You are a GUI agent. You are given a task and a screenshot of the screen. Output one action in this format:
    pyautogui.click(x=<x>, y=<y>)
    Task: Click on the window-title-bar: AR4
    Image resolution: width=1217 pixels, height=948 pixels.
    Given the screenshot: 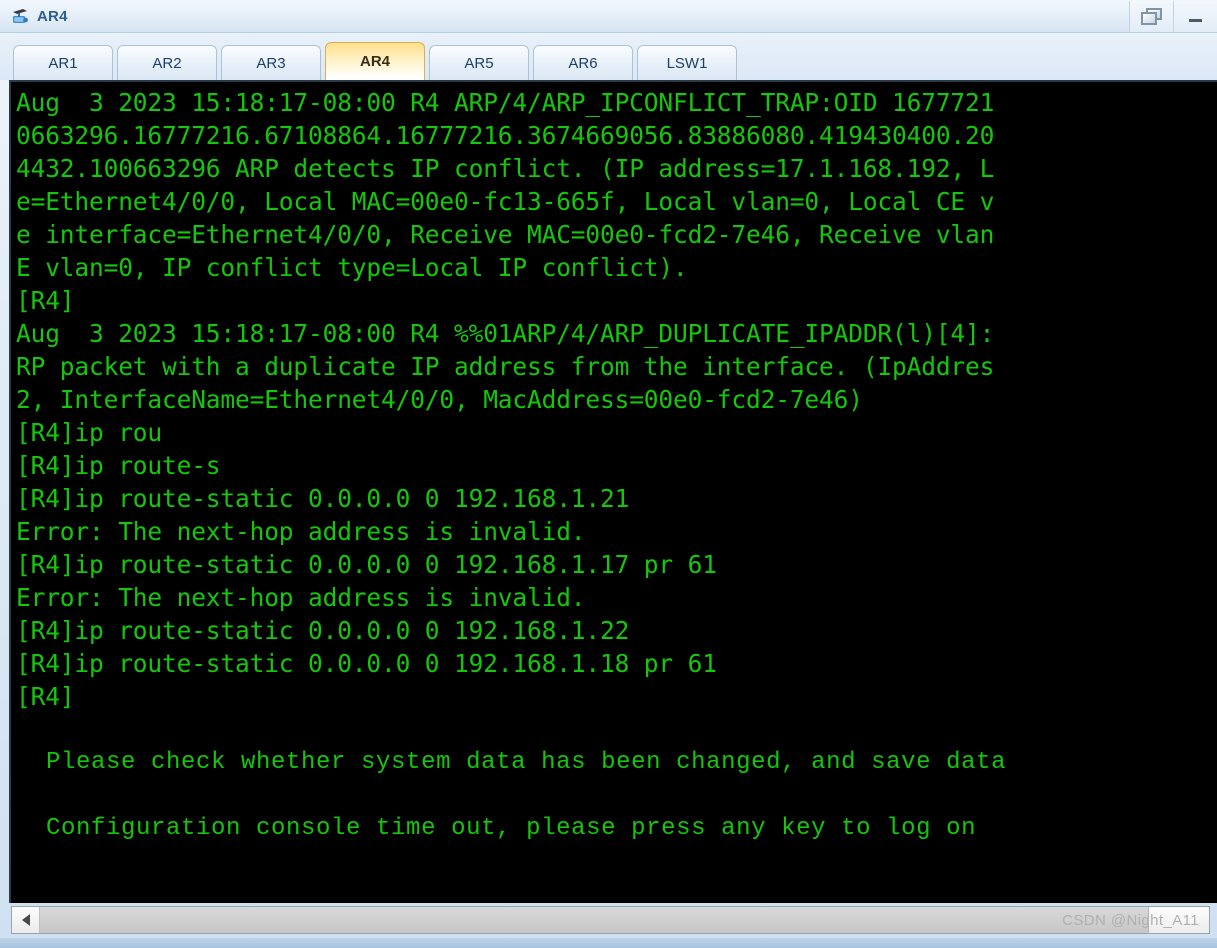 What is the action you would take?
    pyautogui.click(x=608, y=16)
    